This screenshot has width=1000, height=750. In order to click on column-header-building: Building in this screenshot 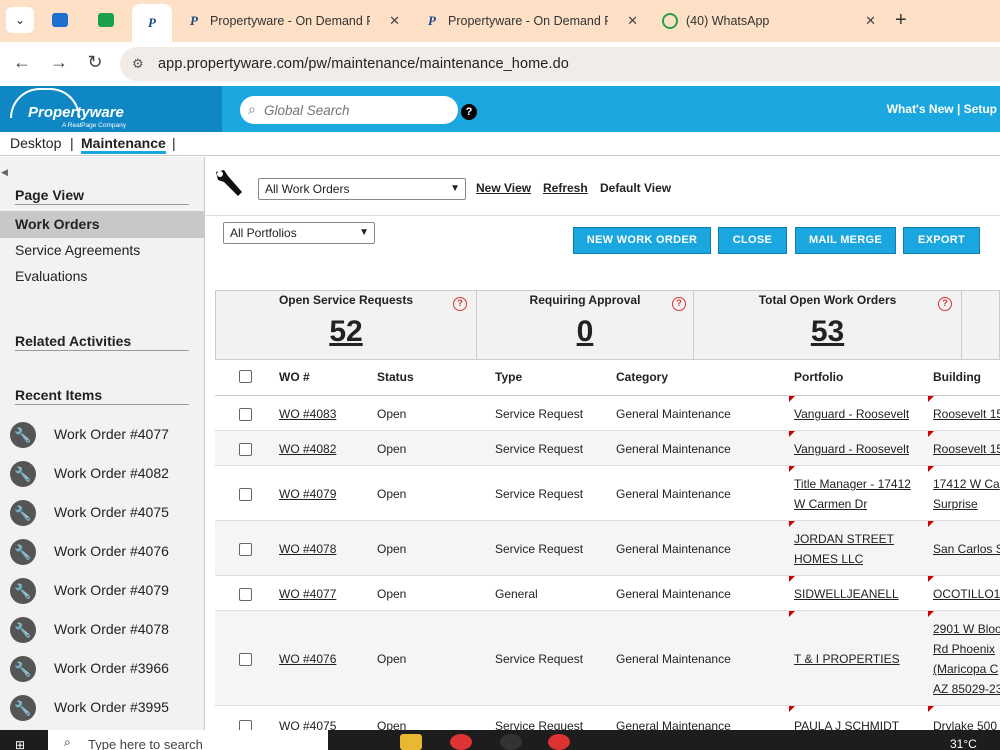, I will do `click(957, 377)`.